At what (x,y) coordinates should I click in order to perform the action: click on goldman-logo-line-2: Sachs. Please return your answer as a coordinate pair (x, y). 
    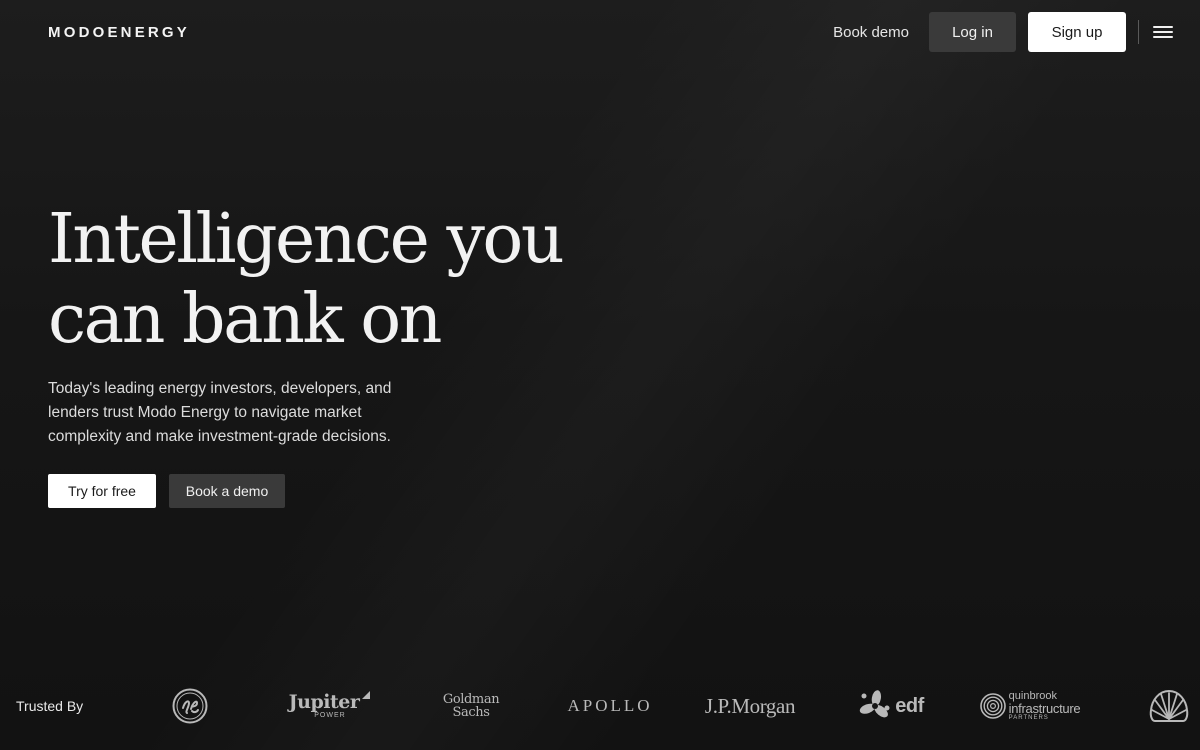
    Looking at the image, I should click on (471, 712).